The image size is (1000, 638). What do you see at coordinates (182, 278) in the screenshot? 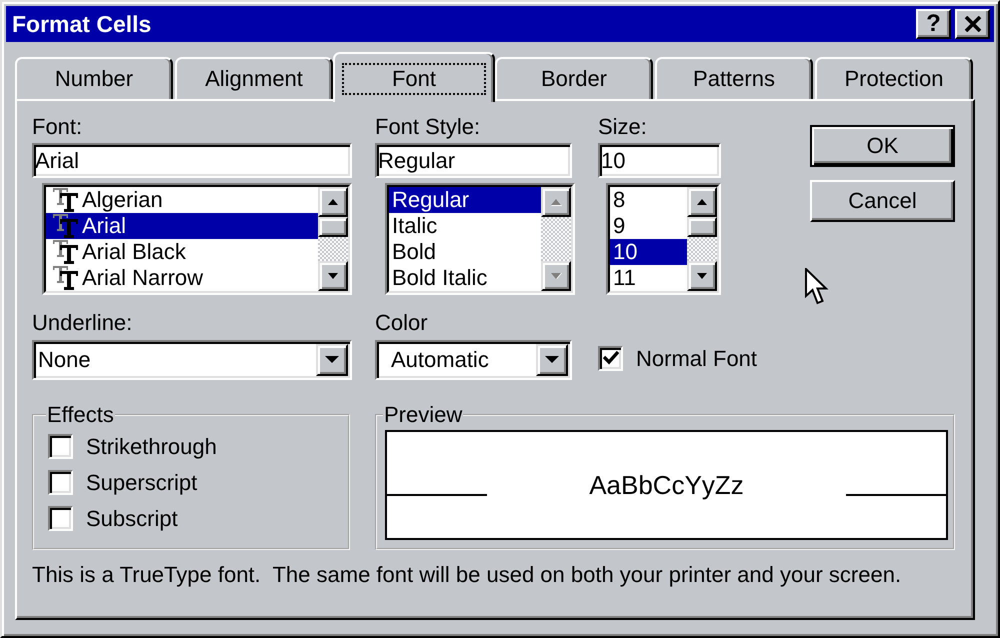
I see `list-item: Arial Narrow` at bounding box center [182, 278].